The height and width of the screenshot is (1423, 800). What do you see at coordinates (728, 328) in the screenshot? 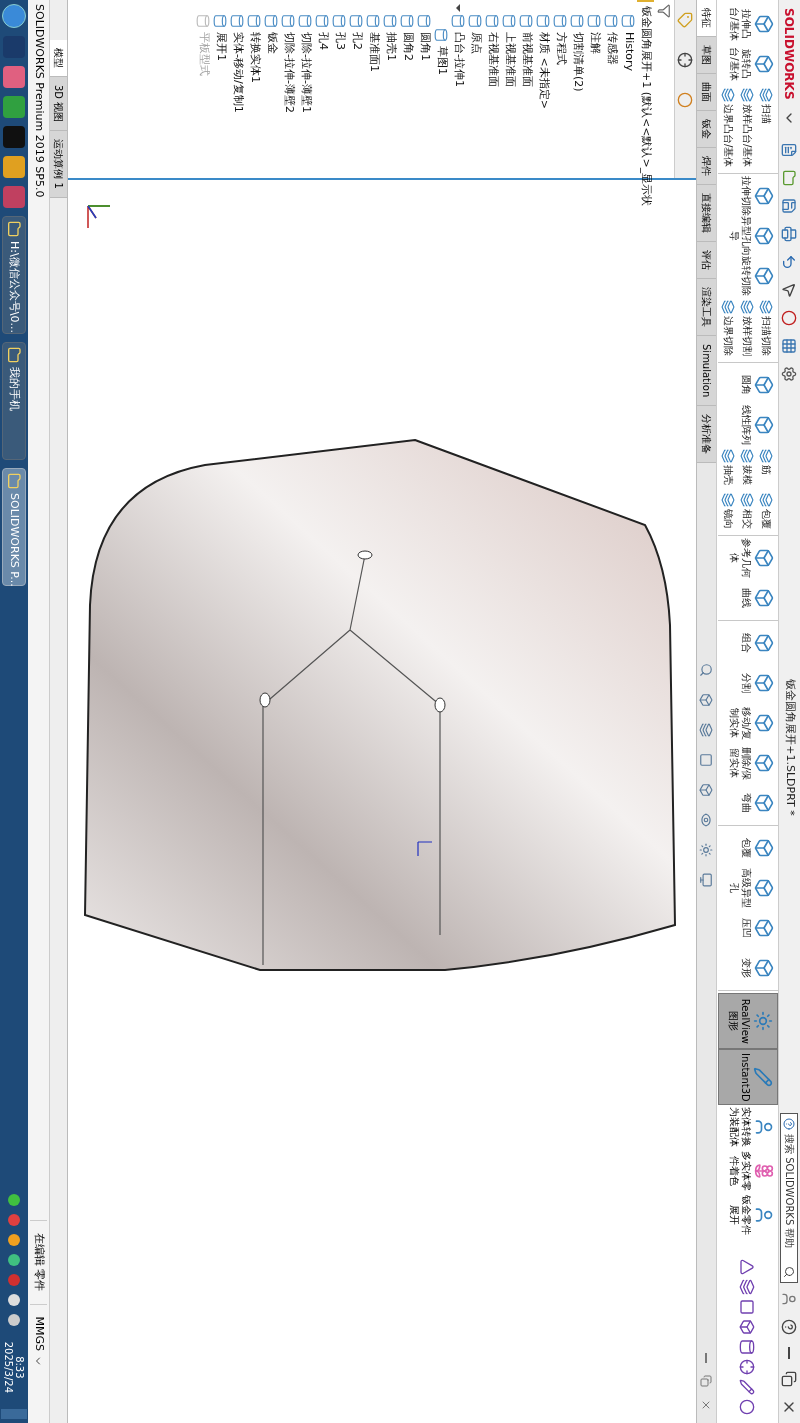
I see `ribbon-button: 边界切除` at bounding box center [728, 328].